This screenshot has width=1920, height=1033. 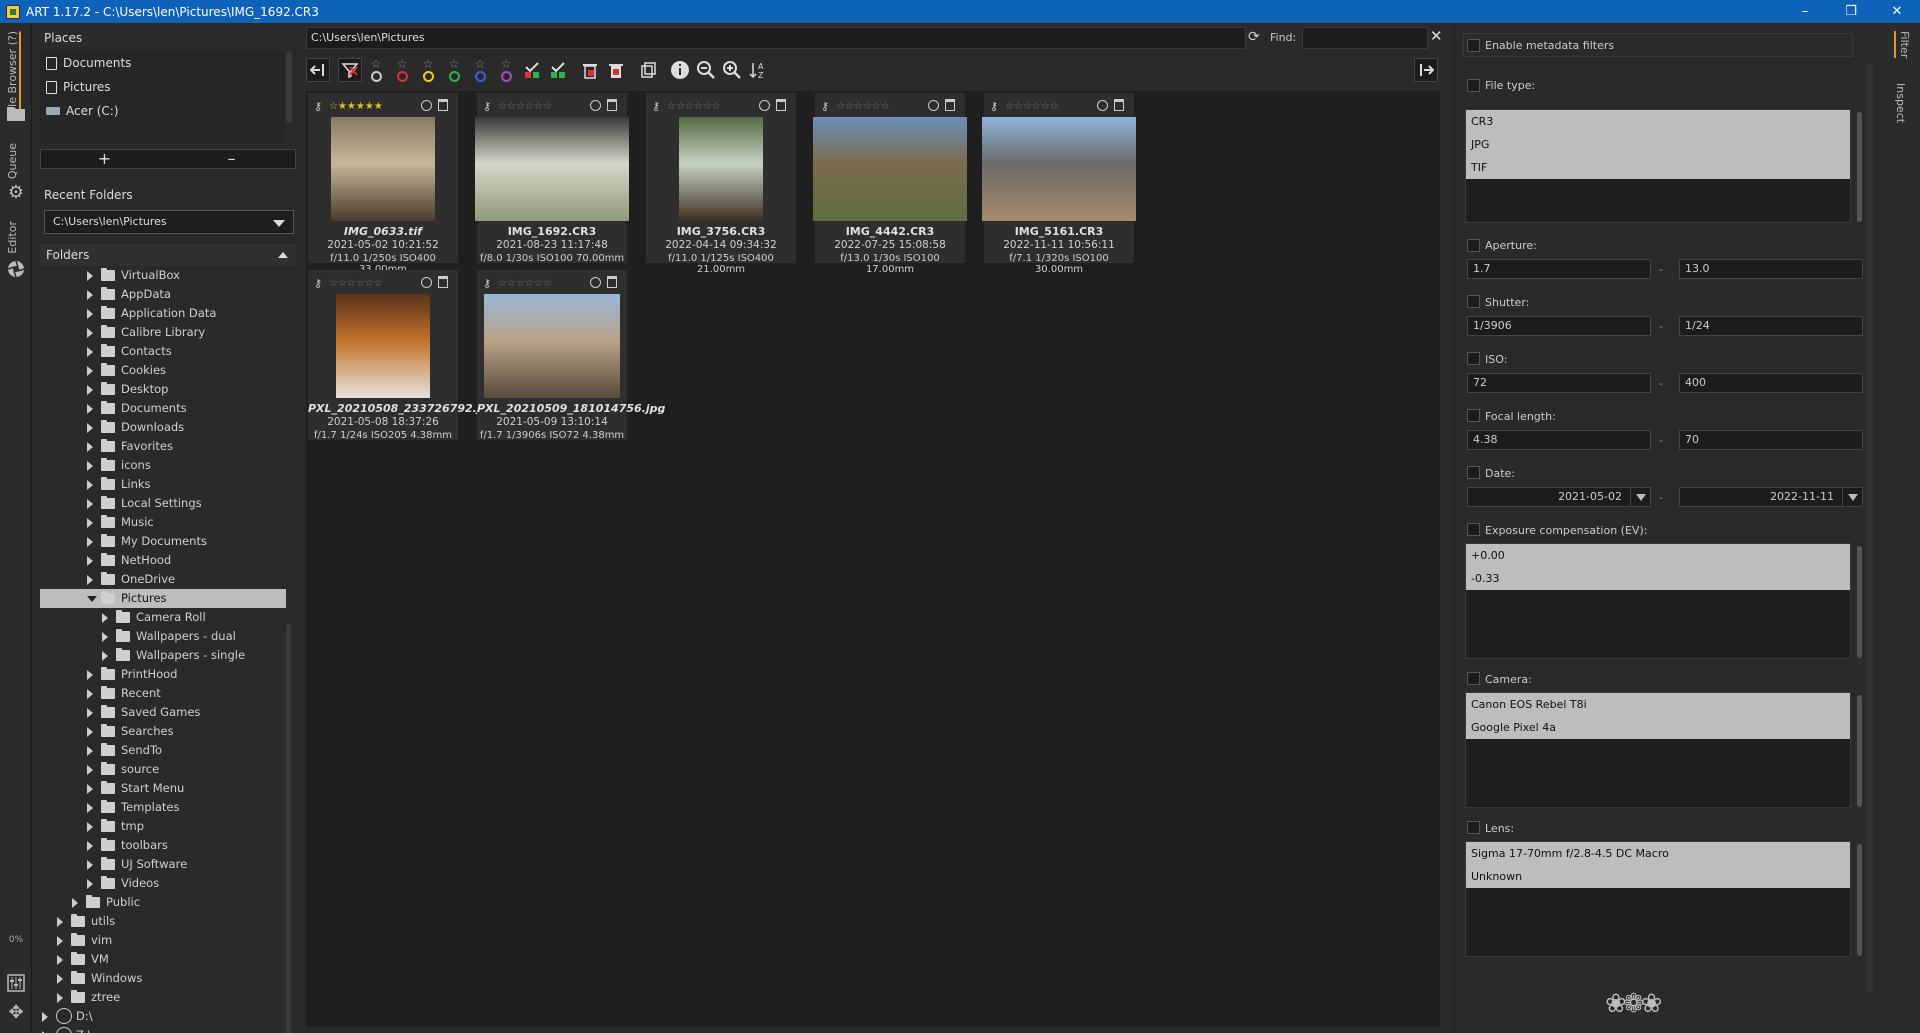 I want to click on edited-filter-icon, so click(x=532, y=70).